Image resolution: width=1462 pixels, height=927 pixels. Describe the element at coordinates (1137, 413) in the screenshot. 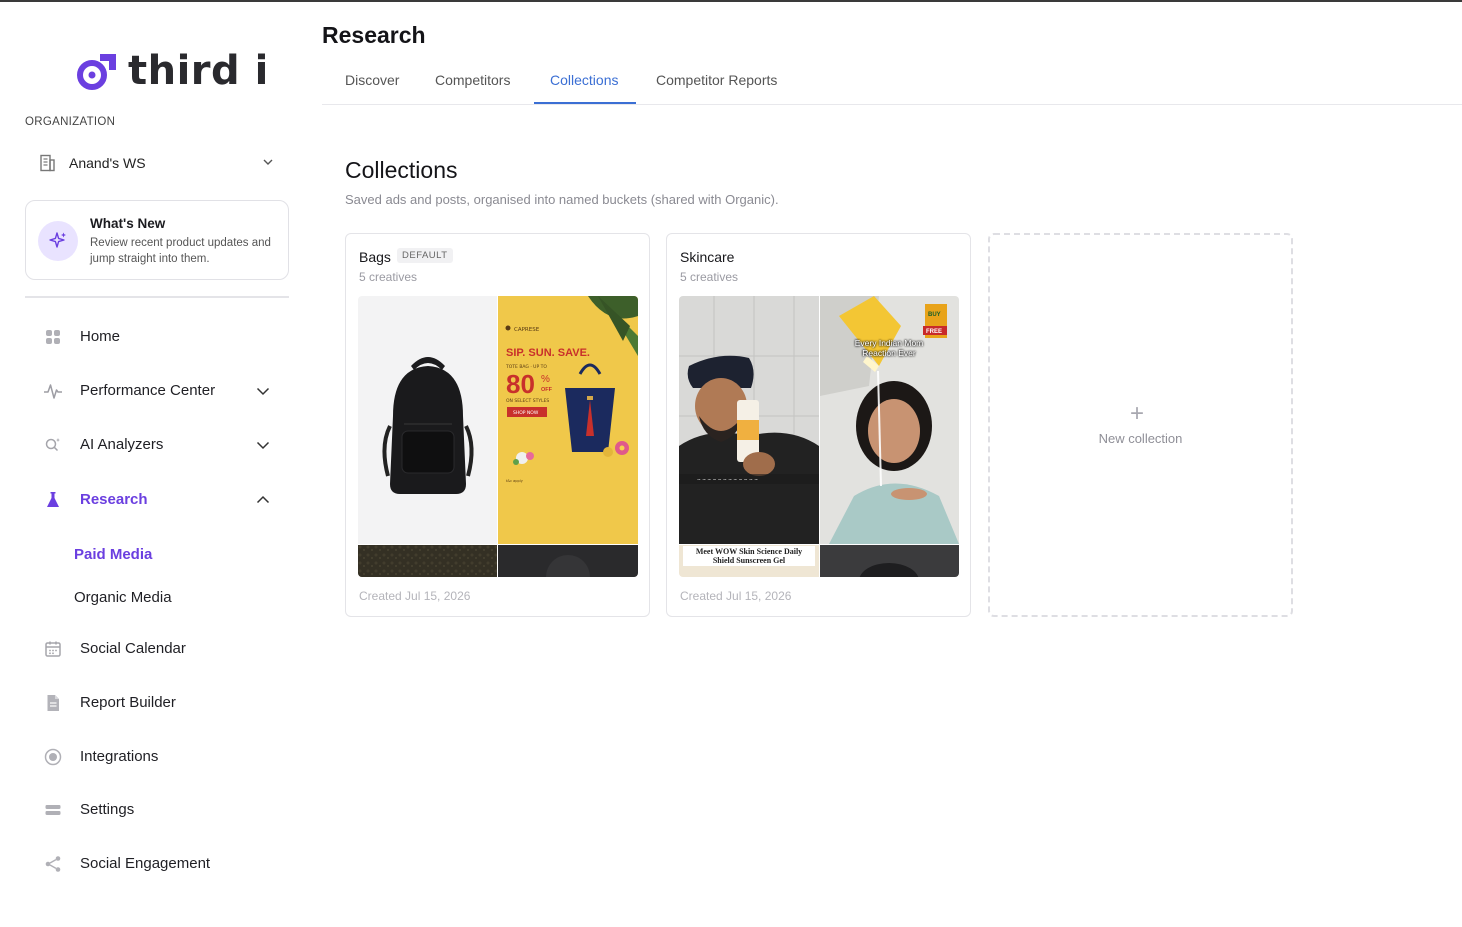

I see `plus-icon: +` at that location.